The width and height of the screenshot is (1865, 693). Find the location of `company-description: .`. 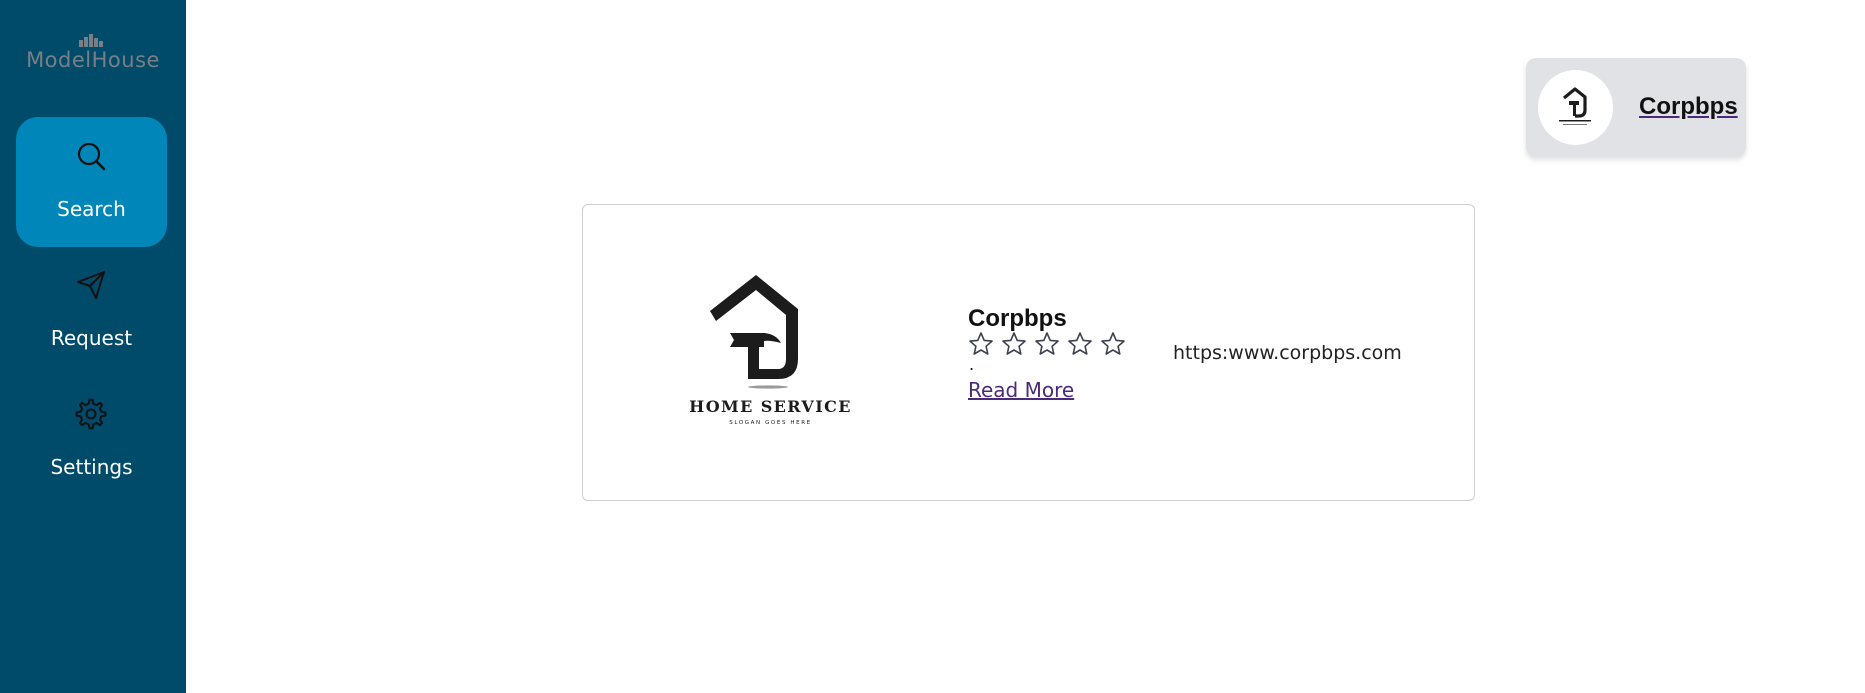

company-description: . is located at coordinates (972, 364).